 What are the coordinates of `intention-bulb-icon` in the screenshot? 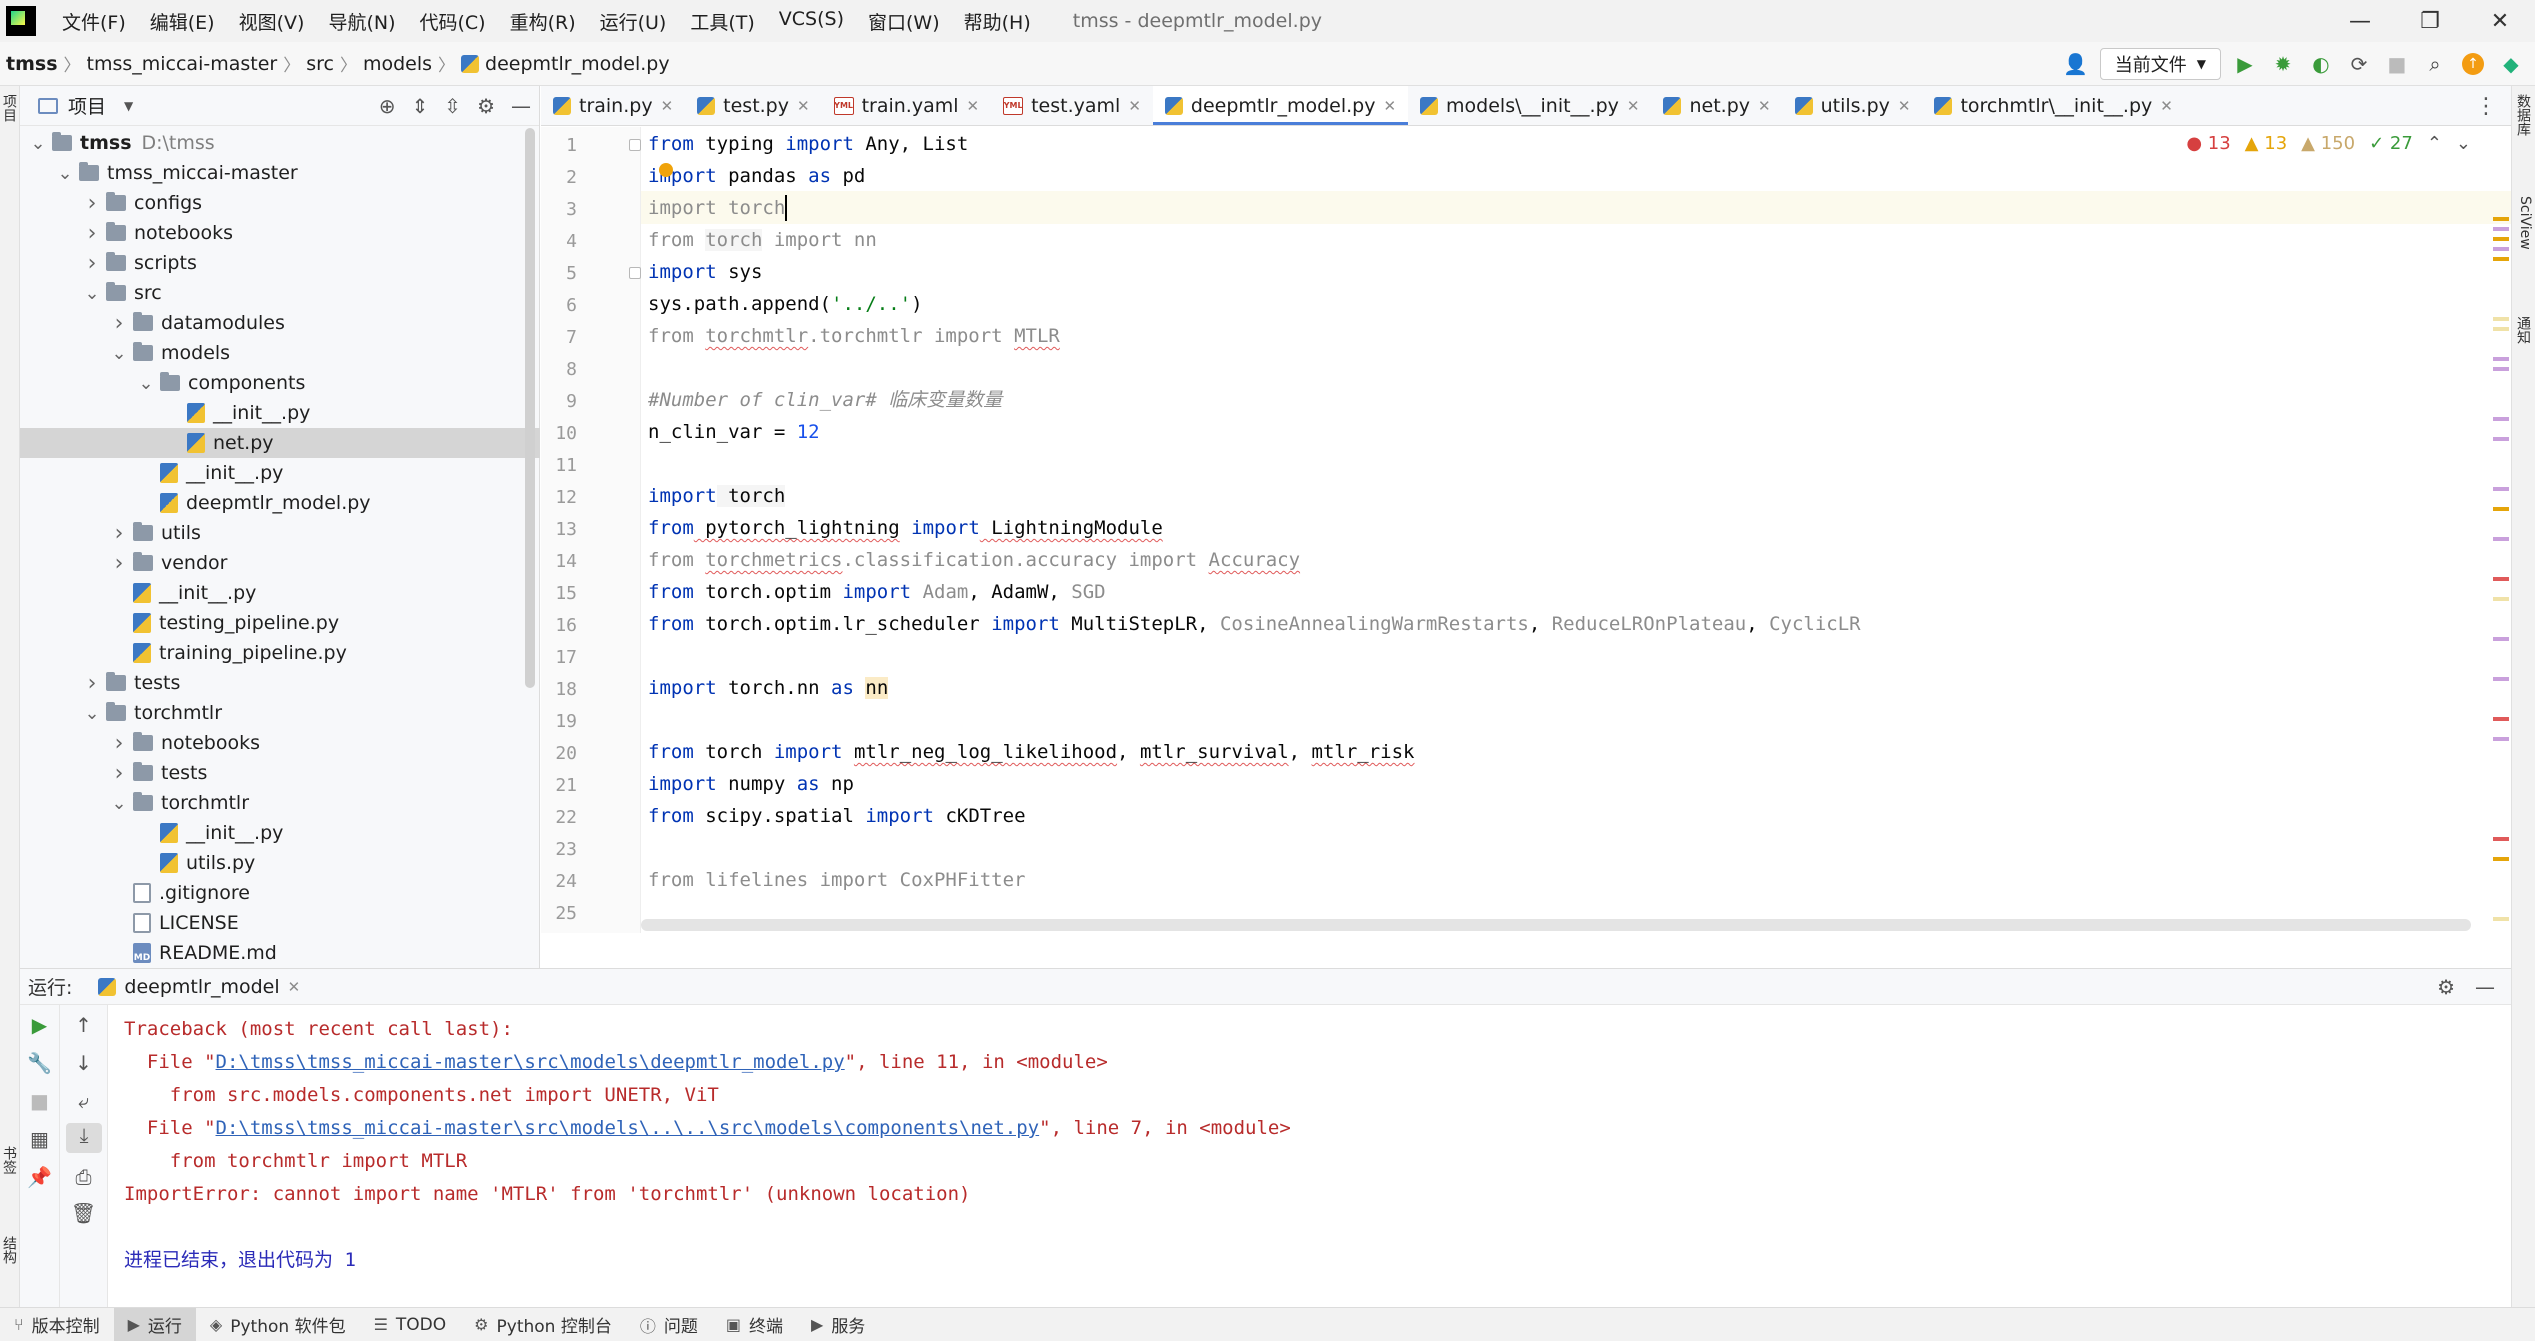 It's located at (666, 170).